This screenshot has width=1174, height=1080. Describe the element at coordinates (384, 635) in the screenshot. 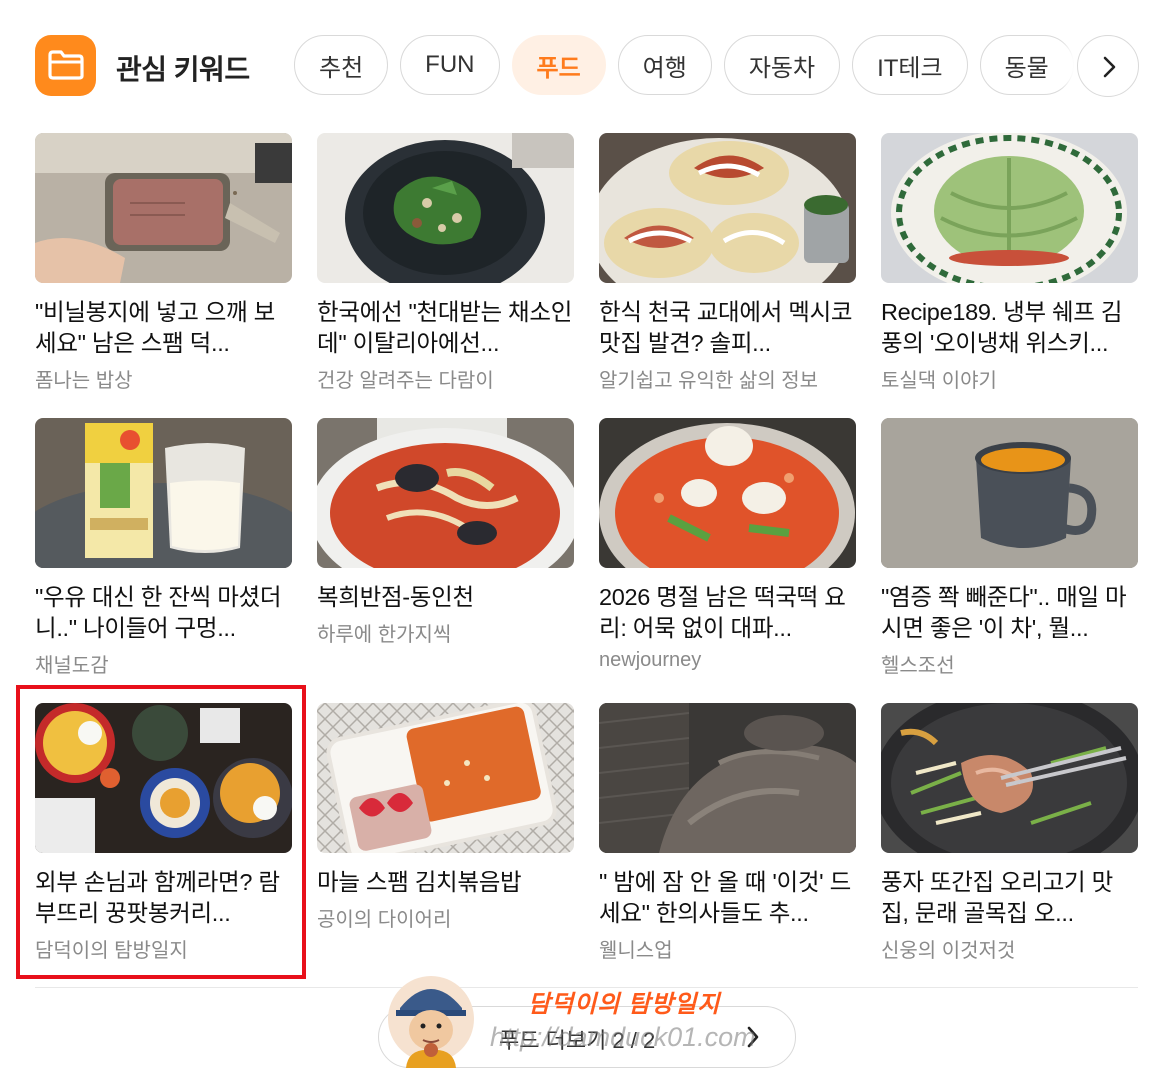

I see `card-source: 하루에 한가지씩` at that location.